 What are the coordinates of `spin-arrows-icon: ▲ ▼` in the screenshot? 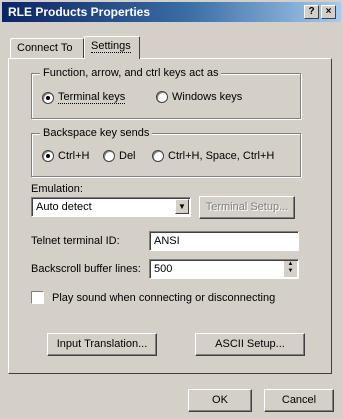 It's located at (290, 269).